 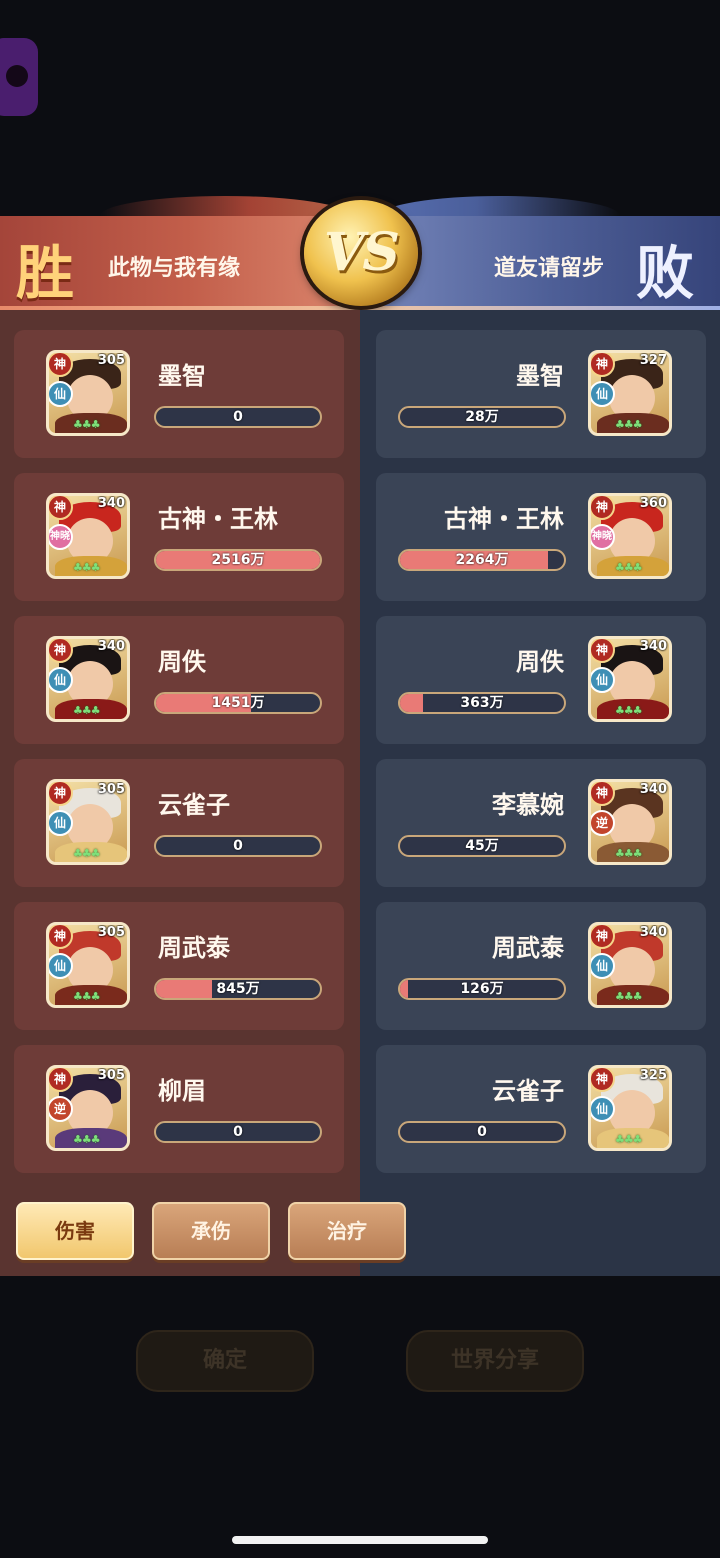 What do you see at coordinates (653, 1075) in the screenshot?
I see `hero-level: 325` at bounding box center [653, 1075].